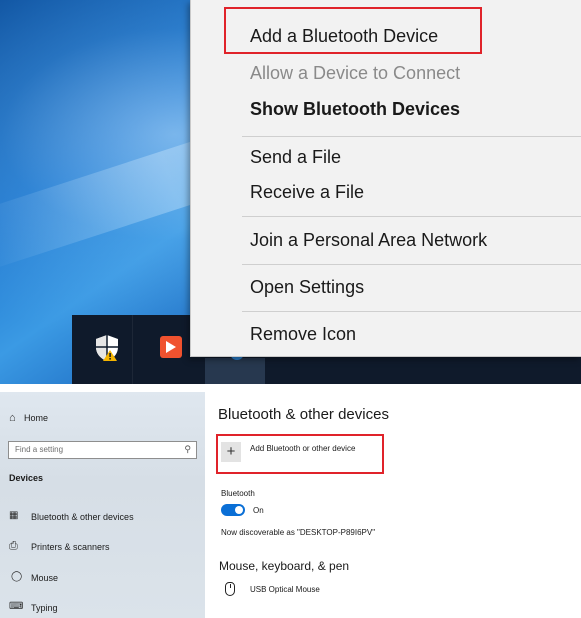  What do you see at coordinates (368, 240) in the screenshot?
I see `menu-item-join-personal-area-network: Join a Personal Area Network` at bounding box center [368, 240].